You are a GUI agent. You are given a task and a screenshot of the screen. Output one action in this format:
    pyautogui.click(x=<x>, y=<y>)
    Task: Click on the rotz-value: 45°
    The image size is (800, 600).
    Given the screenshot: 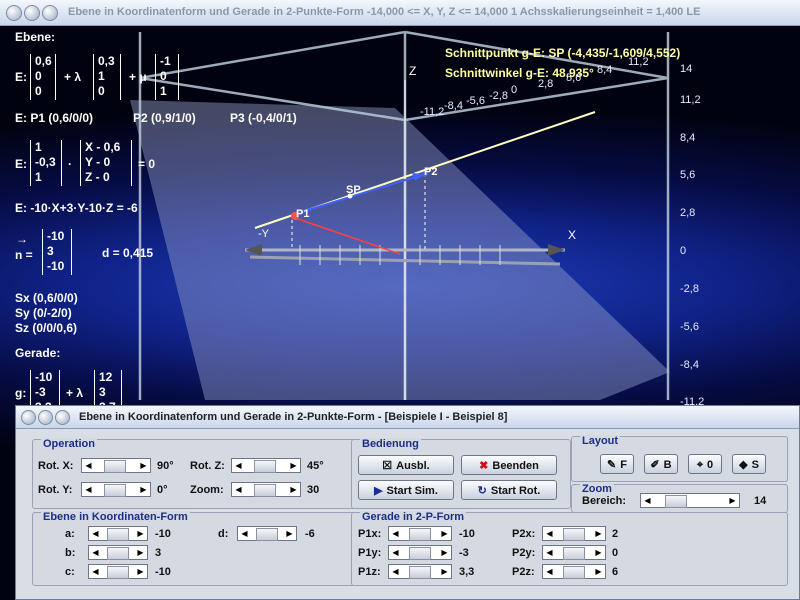 What is the action you would take?
    pyautogui.click(x=315, y=466)
    